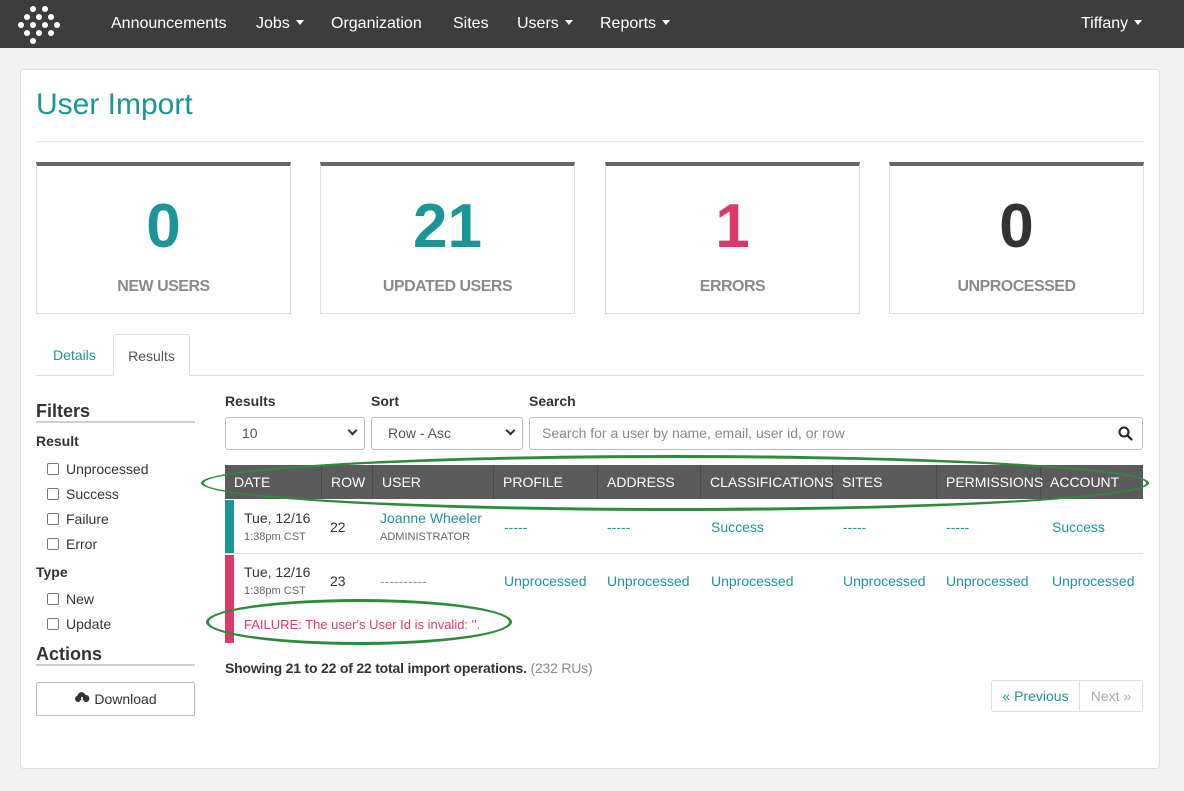 The width and height of the screenshot is (1184, 791). What do you see at coordinates (338, 581) in the screenshot?
I see `row-number: 23` at bounding box center [338, 581].